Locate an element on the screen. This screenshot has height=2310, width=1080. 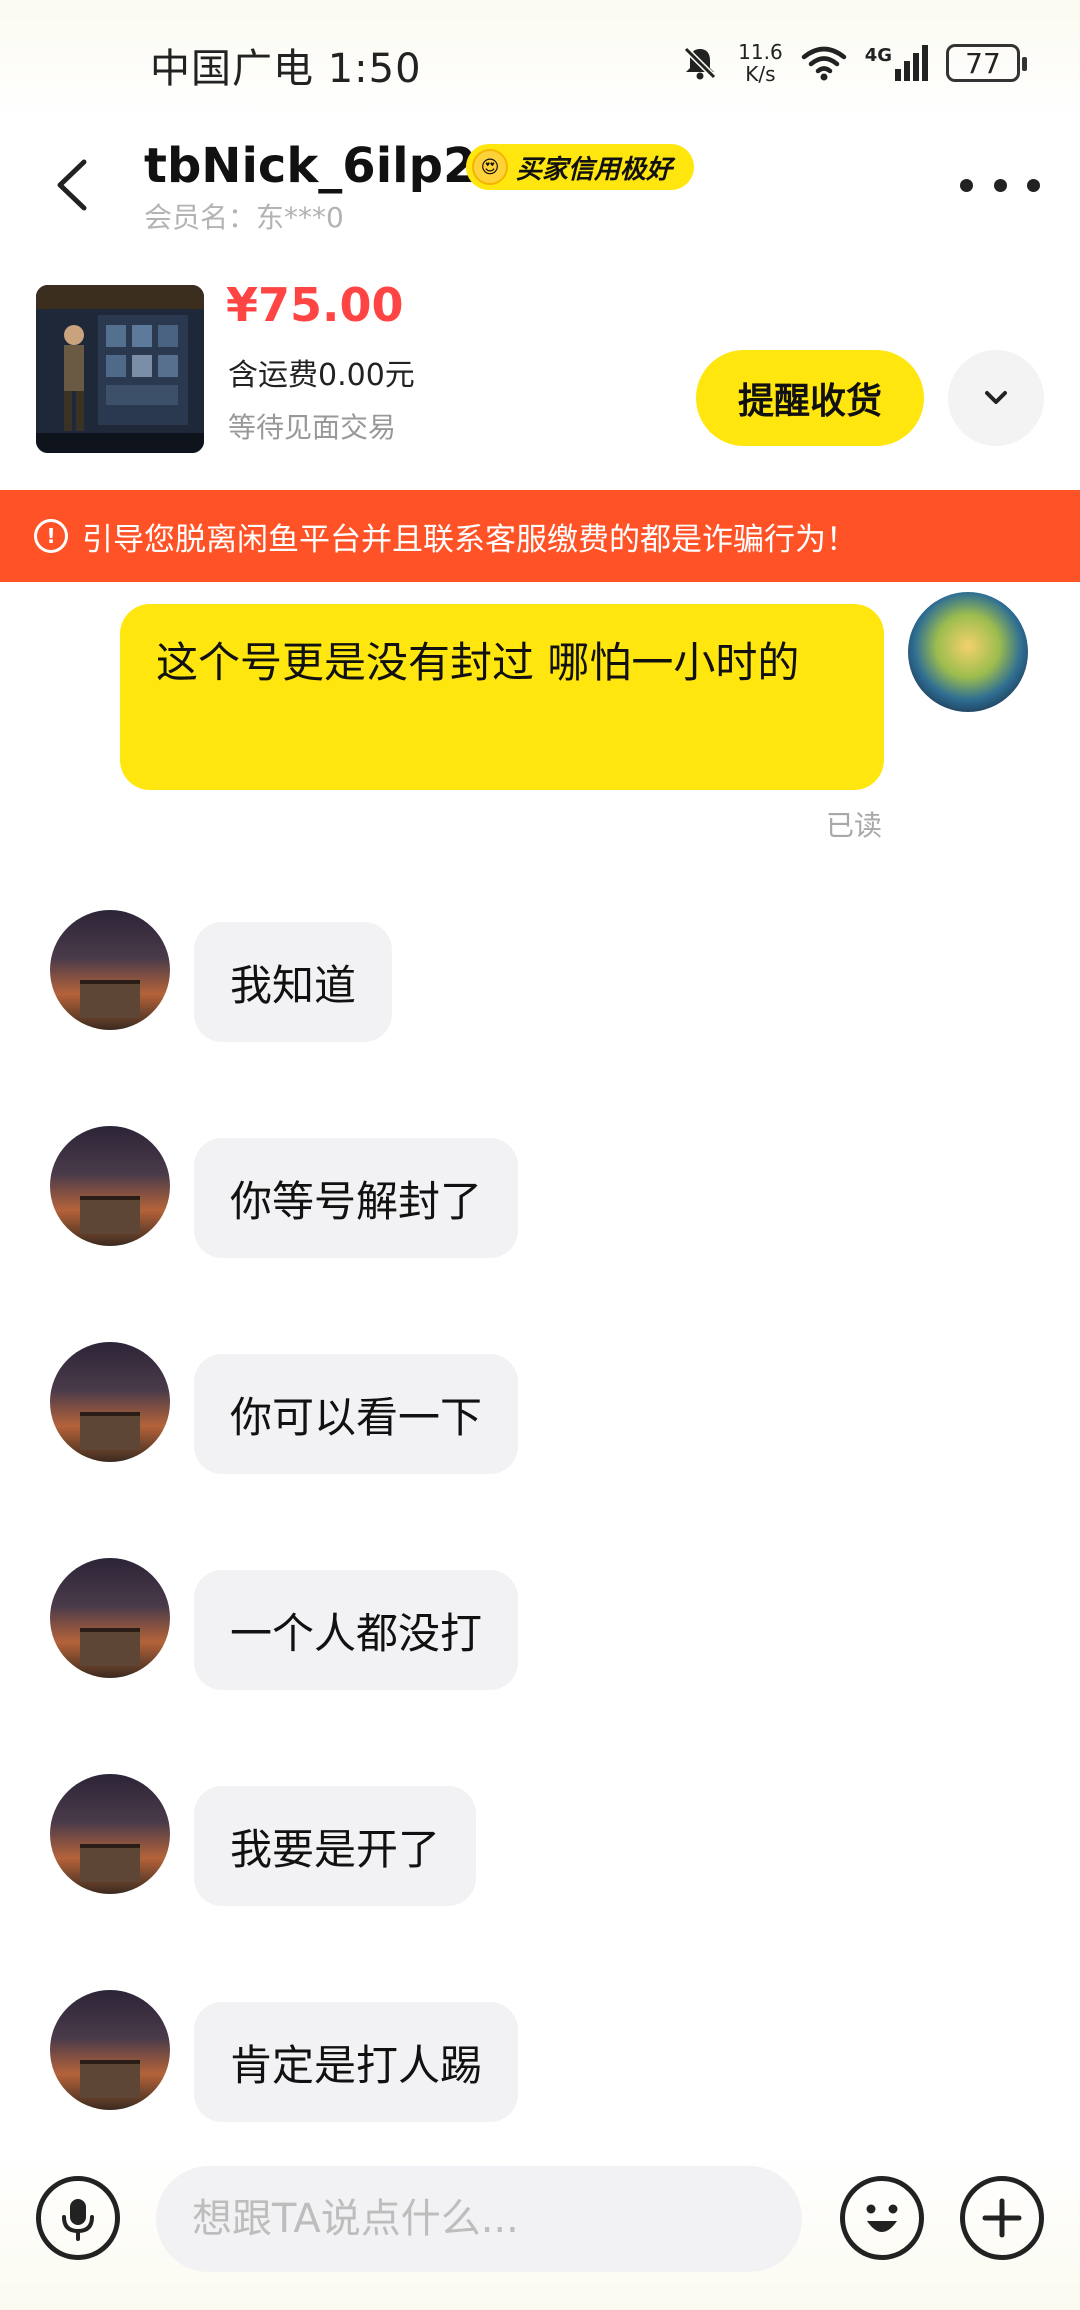
my-avatar is located at coordinates (968, 652).